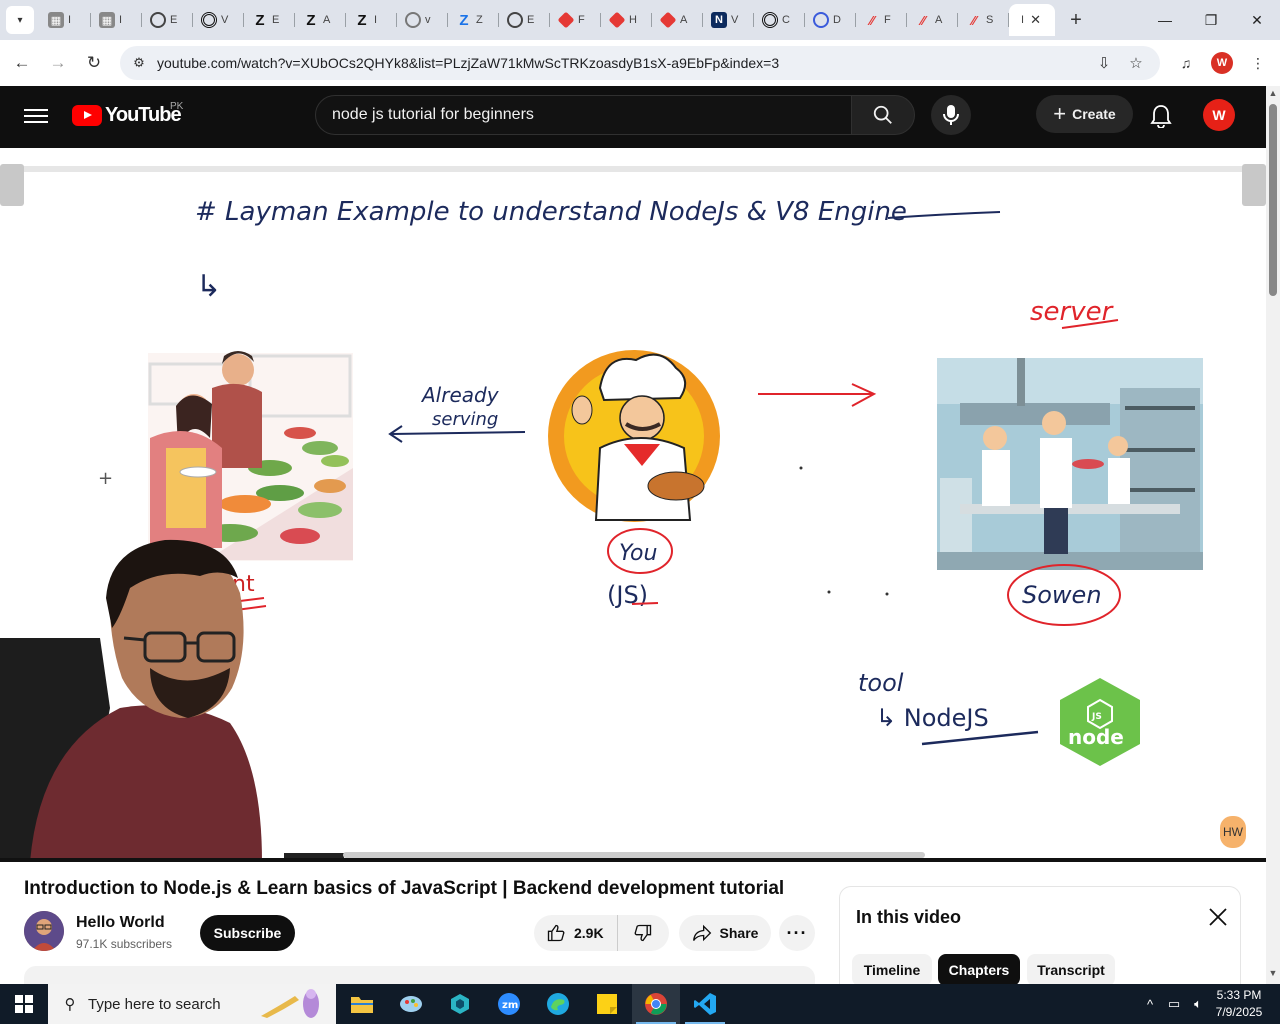 This screenshot has height=1024, width=1280. Describe the element at coordinates (1161, 116) in the screenshot. I see `notifications-button` at that location.